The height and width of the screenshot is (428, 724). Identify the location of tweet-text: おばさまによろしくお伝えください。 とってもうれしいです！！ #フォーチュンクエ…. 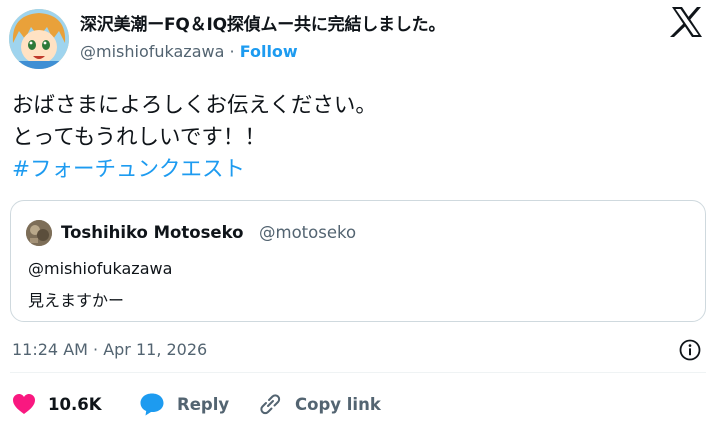
(194, 138).